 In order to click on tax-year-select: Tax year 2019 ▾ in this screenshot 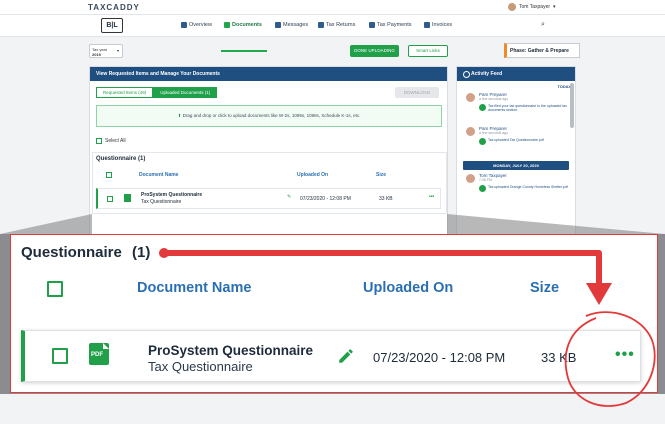, I will do `click(106, 51)`.